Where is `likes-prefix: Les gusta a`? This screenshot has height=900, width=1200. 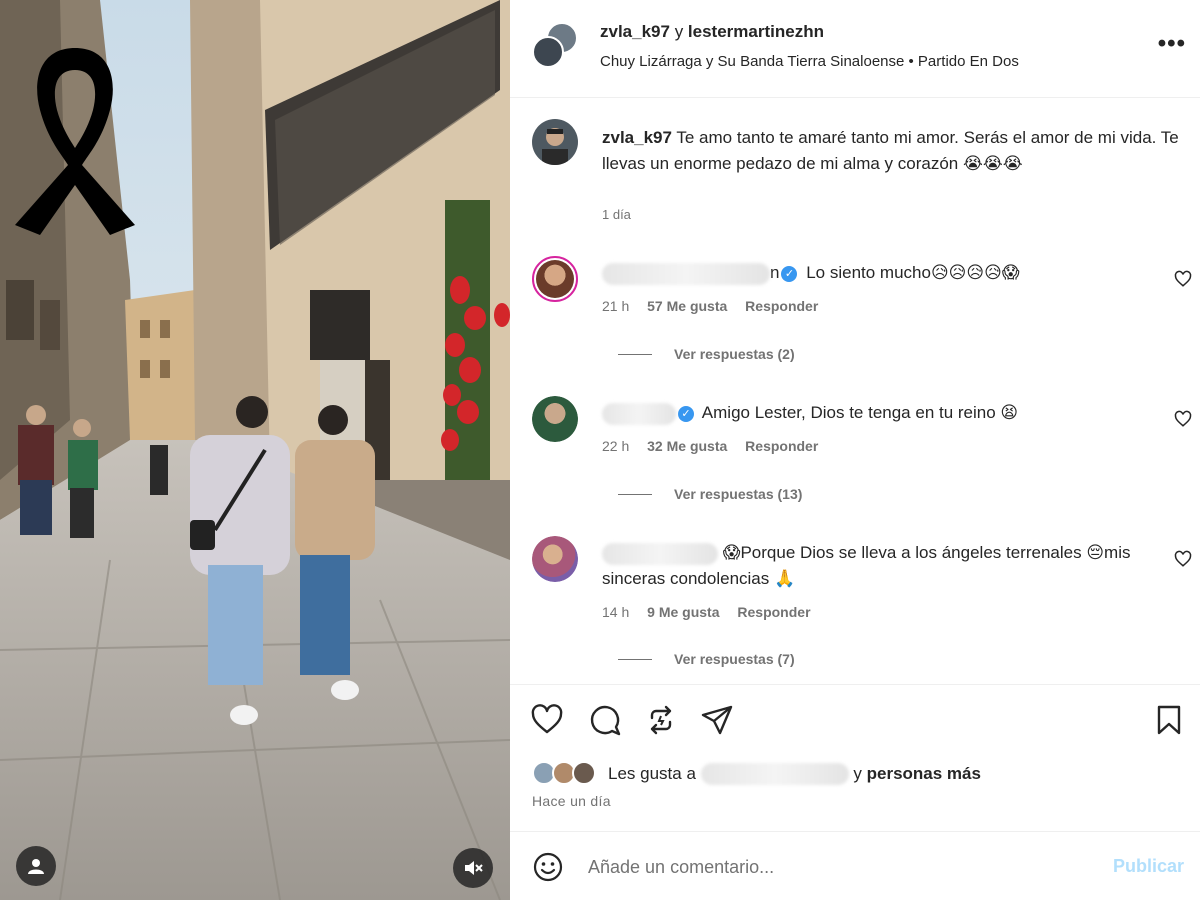 likes-prefix: Les gusta a is located at coordinates (652, 773).